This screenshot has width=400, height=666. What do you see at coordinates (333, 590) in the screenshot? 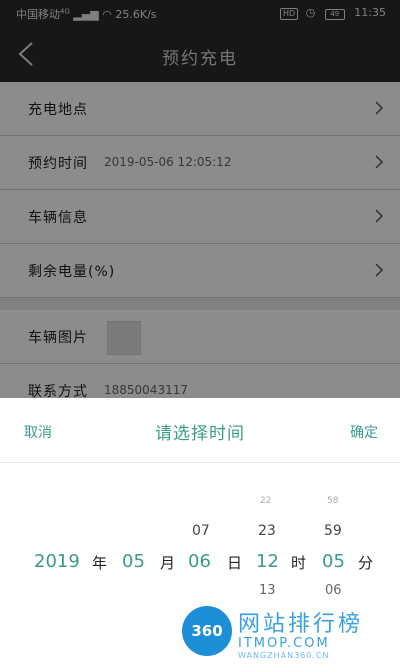
I see `minute-next: 06` at bounding box center [333, 590].